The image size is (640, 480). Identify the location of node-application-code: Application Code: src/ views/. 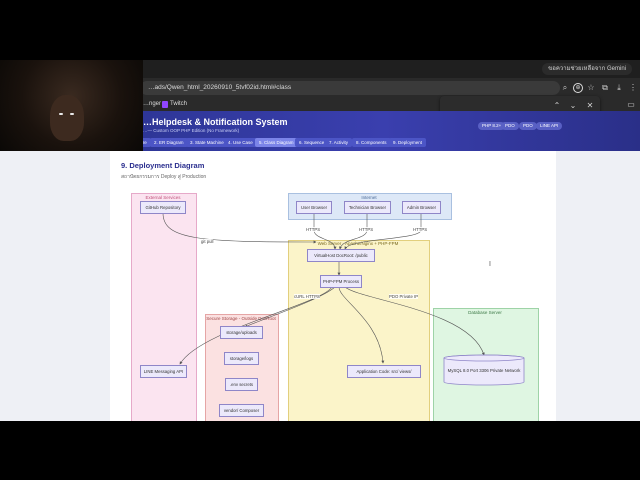
(384, 371).